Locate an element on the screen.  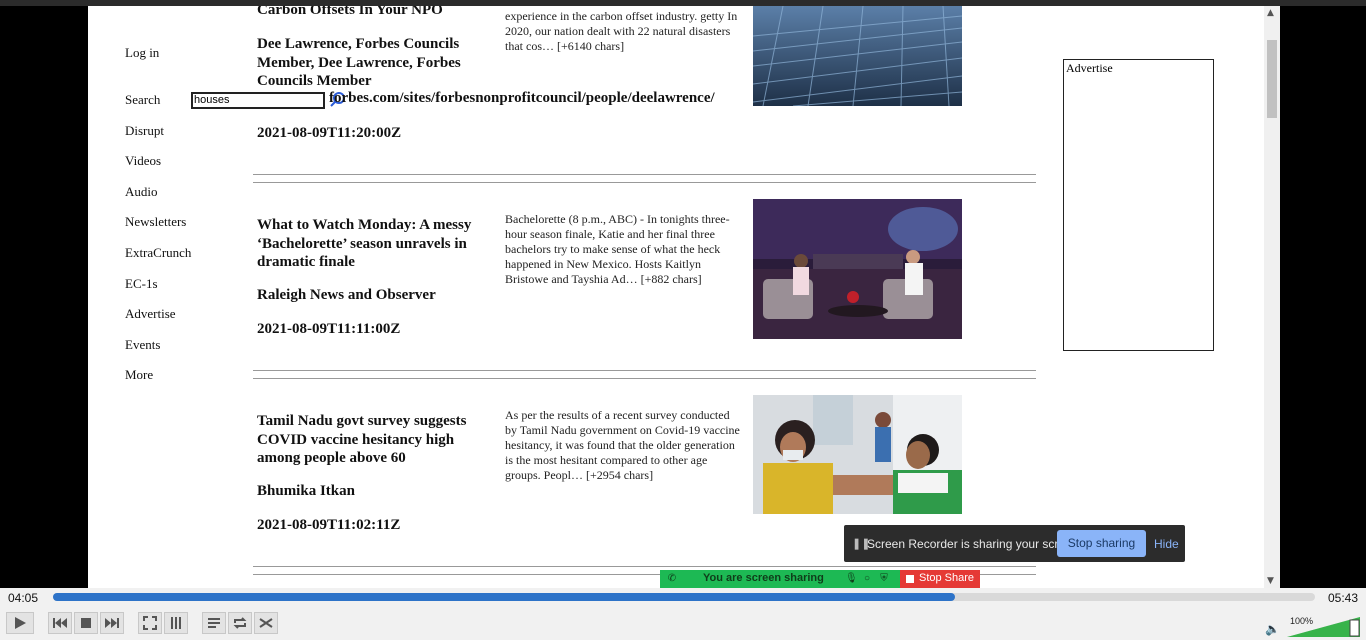
ad-label: Advertise is located at coordinates (1089, 68).